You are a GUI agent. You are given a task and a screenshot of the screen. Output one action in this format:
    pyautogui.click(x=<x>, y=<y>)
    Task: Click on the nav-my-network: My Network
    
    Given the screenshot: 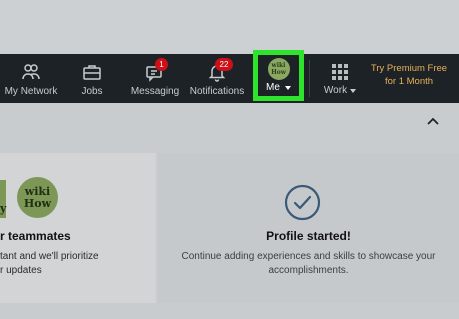 What is the action you would take?
    pyautogui.click(x=31, y=78)
    